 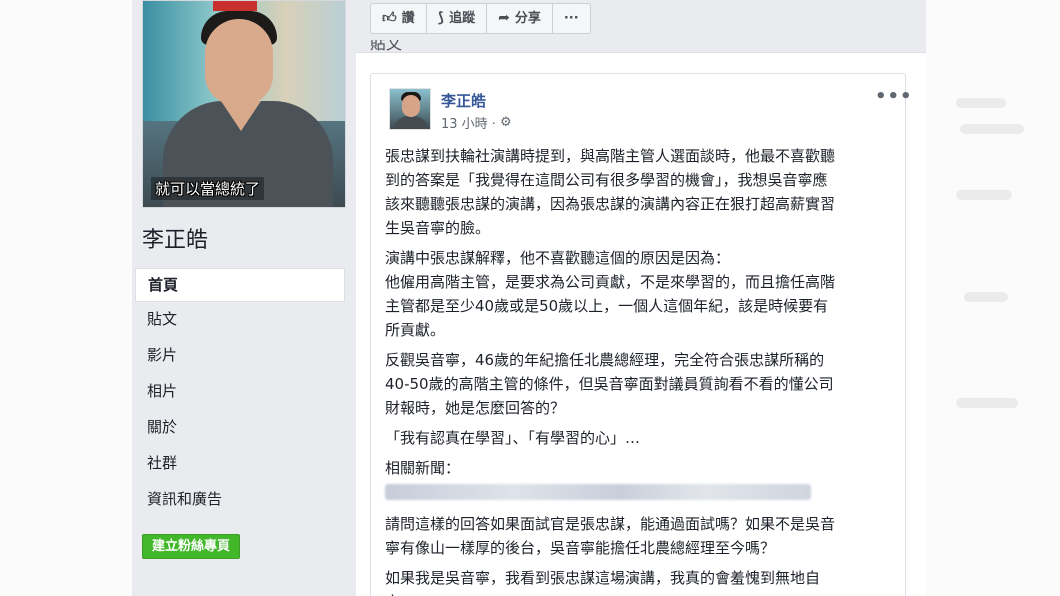 What do you see at coordinates (175, 238) in the screenshot?
I see `page-title: 李正皓` at bounding box center [175, 238].